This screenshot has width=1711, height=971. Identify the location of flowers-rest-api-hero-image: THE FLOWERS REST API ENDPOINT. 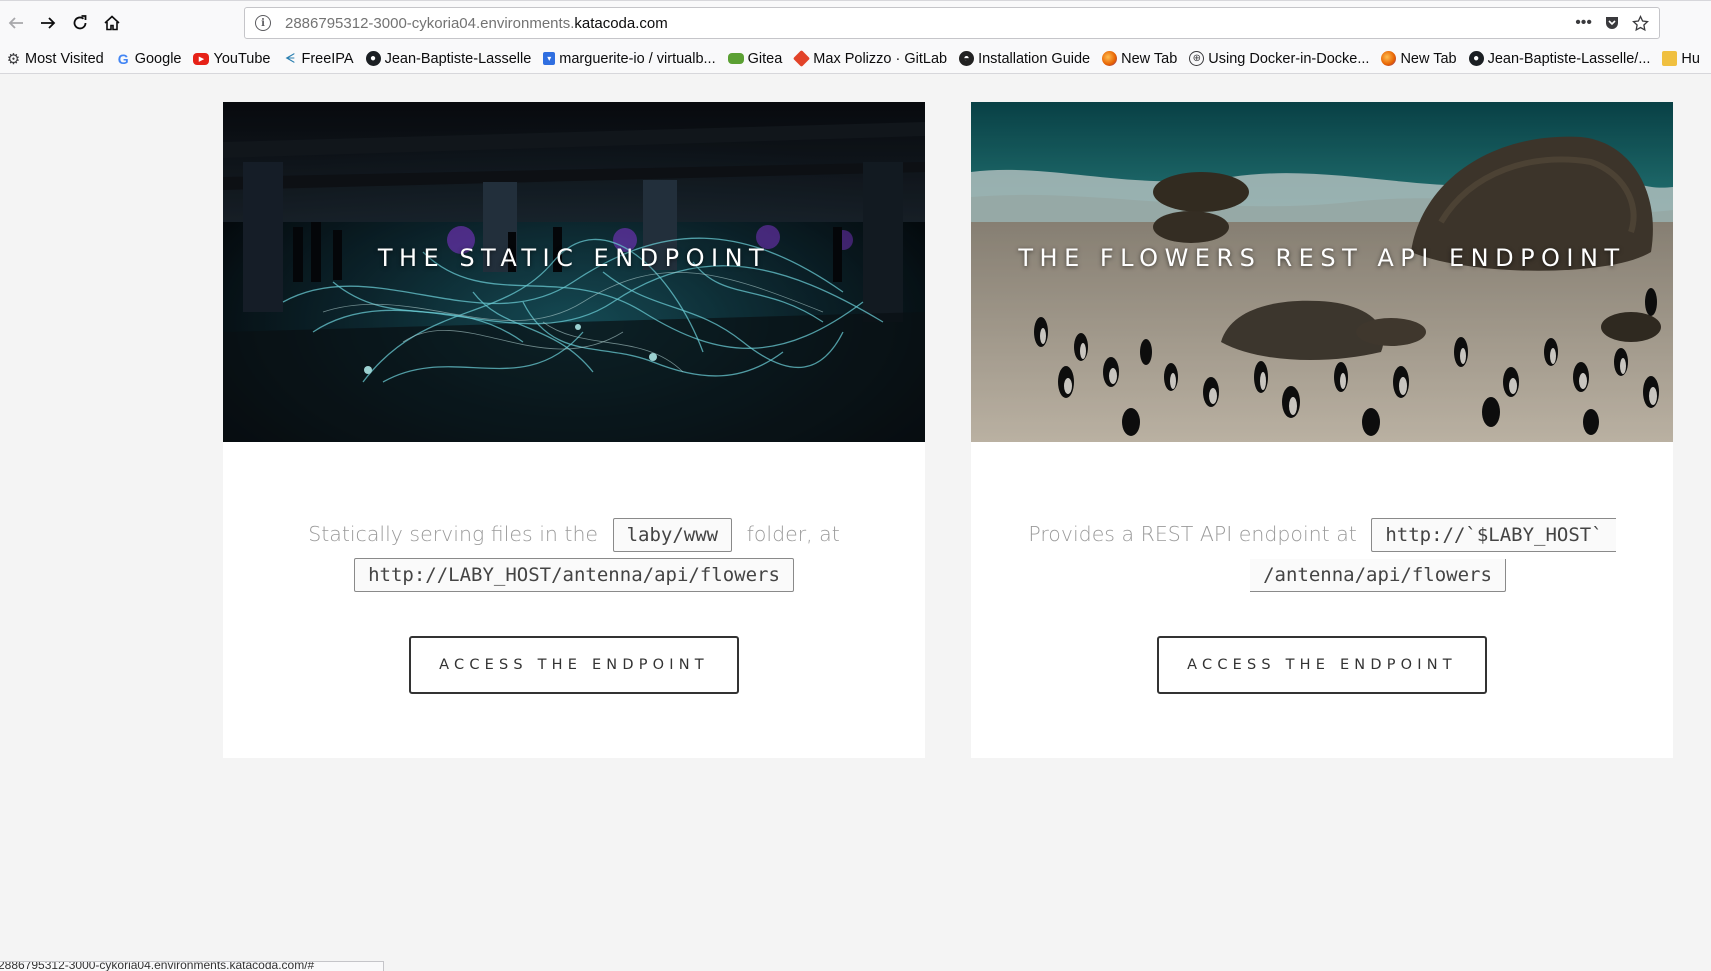
(1322, 272).